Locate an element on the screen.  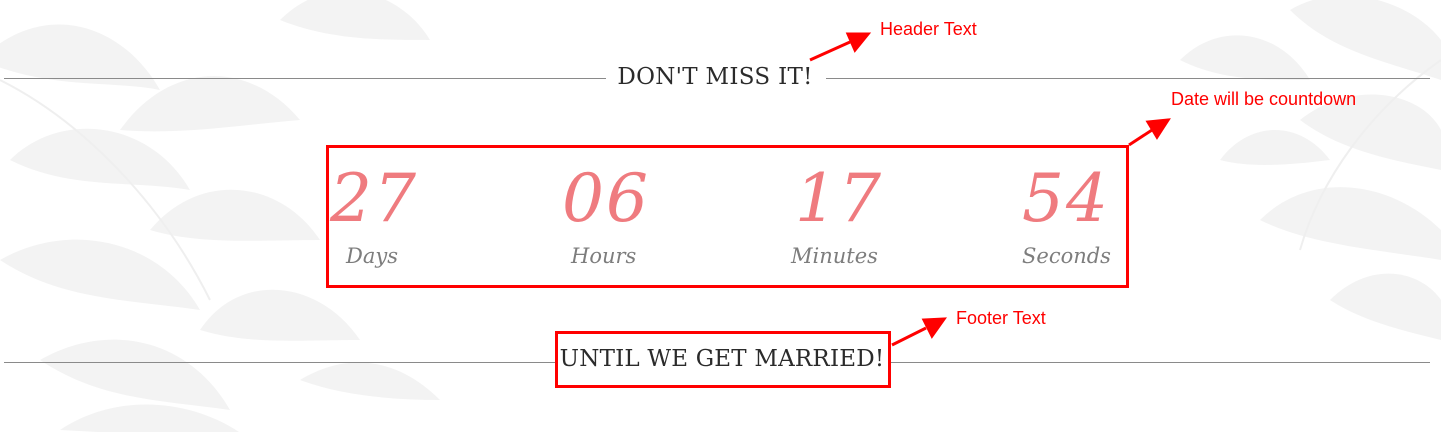
countdown-annotation: Date will be countdown is located at coordinates (1264, 99).